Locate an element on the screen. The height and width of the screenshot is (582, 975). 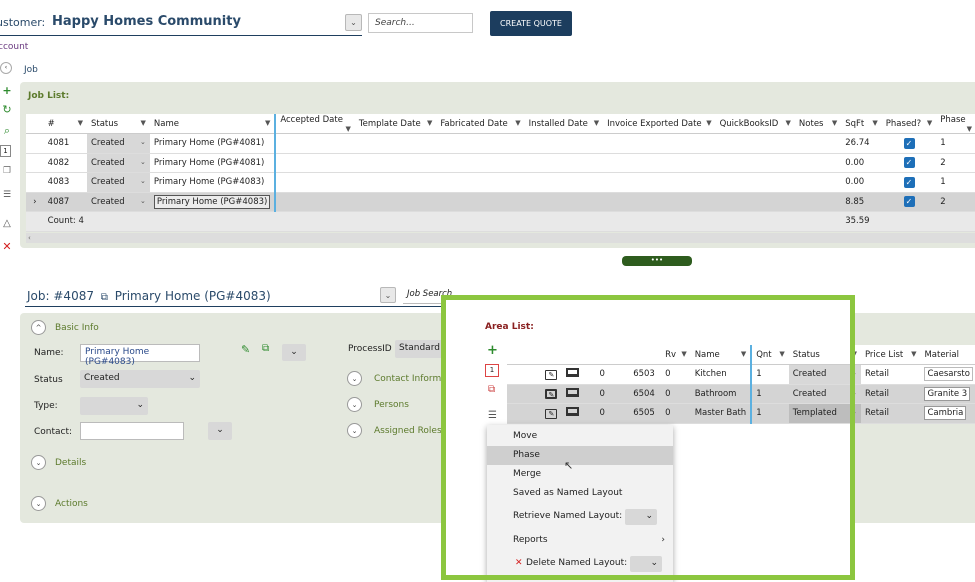
col-phase: Phase ▼ is located at coordinates (955, 124).